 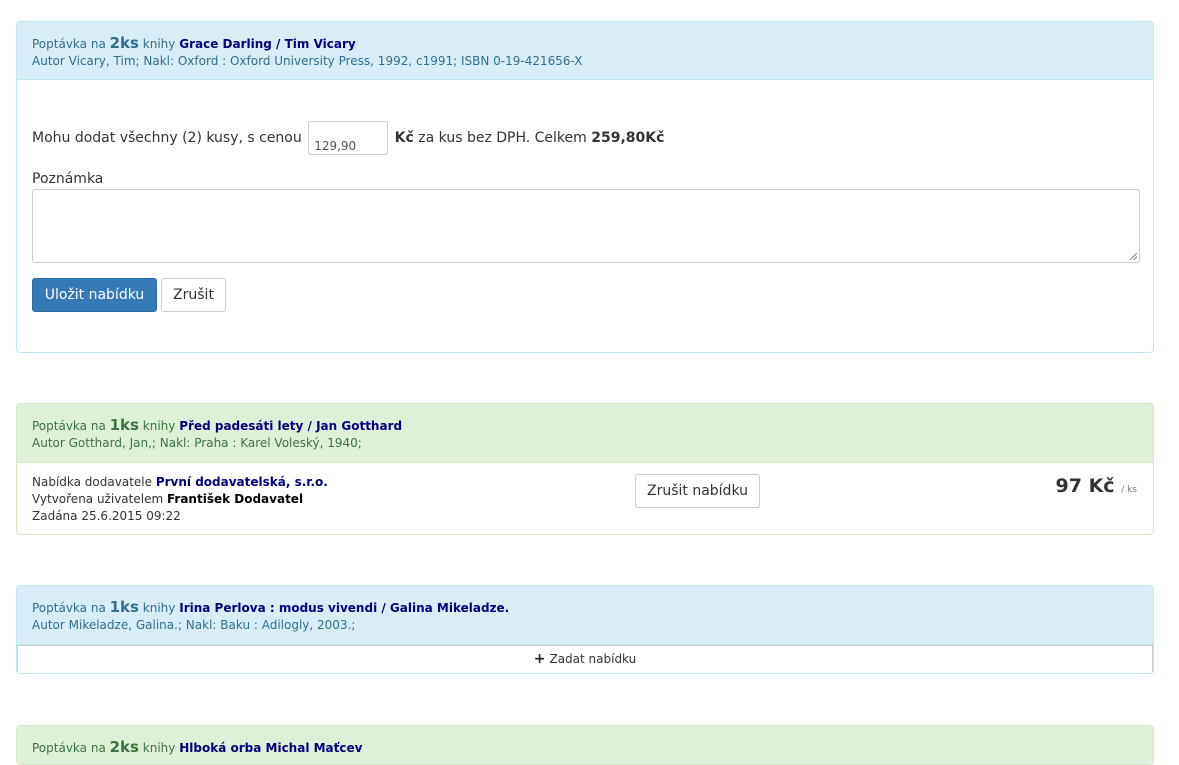 I want to click on offer-created-line: Vytvořena uživatelem František Dodavatel, so click(x=180, y=499).